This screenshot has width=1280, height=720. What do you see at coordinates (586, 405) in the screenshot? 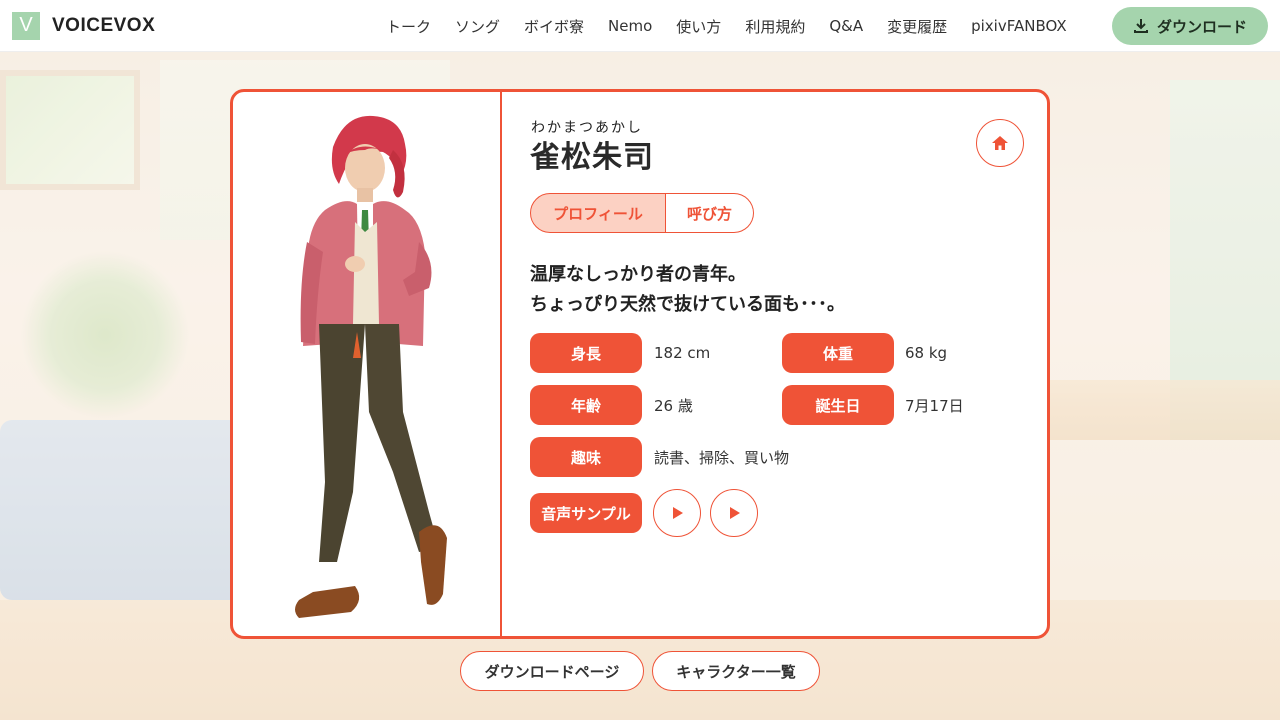
I see `age-label: 年齢` at bounding box center [586, 405].